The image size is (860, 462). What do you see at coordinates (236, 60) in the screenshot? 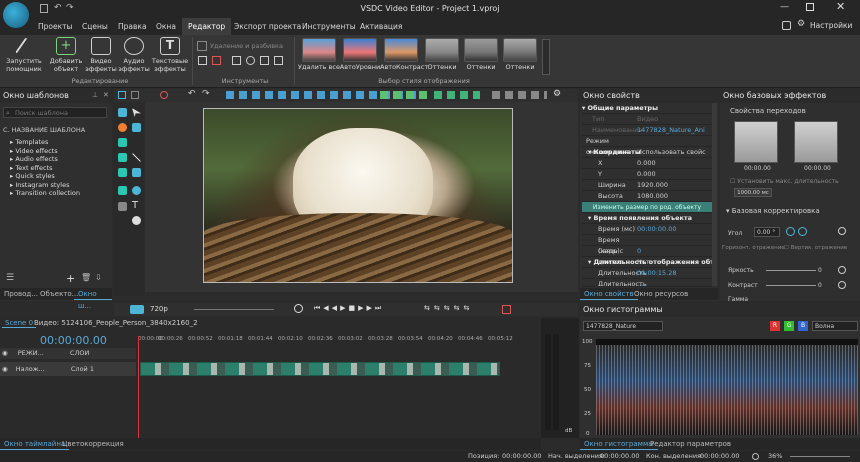
I see `trim-icon` at bounding box center [236, 60].